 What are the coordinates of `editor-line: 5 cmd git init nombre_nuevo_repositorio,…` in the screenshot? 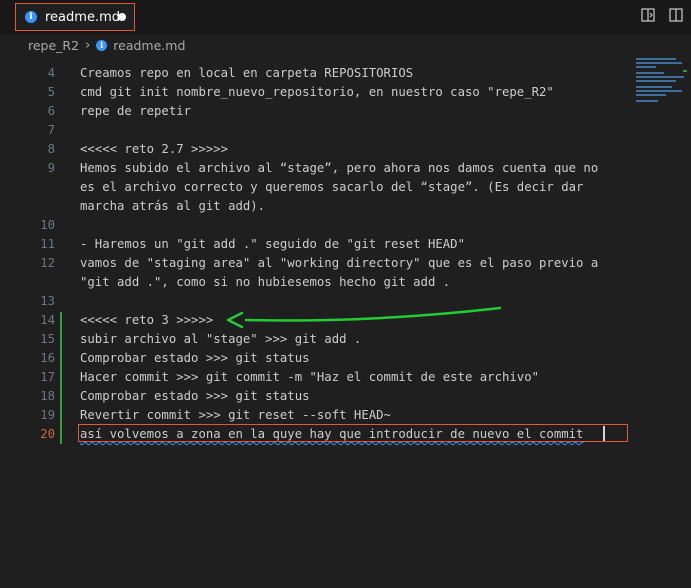 It's located at (315, 92).